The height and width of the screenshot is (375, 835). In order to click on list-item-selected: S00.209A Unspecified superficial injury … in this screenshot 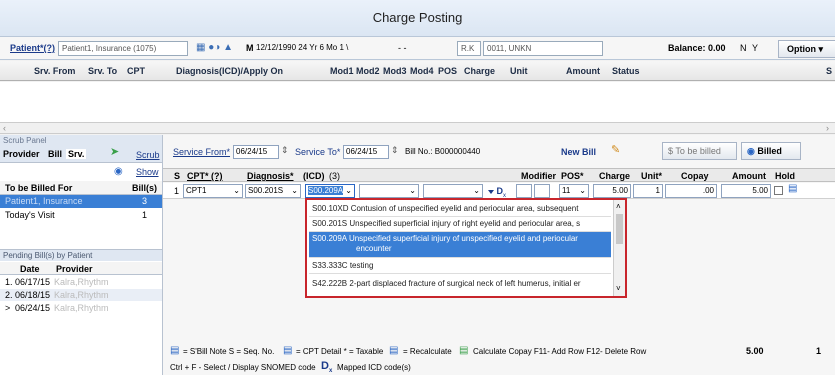, I will do `click(460, 245)`.